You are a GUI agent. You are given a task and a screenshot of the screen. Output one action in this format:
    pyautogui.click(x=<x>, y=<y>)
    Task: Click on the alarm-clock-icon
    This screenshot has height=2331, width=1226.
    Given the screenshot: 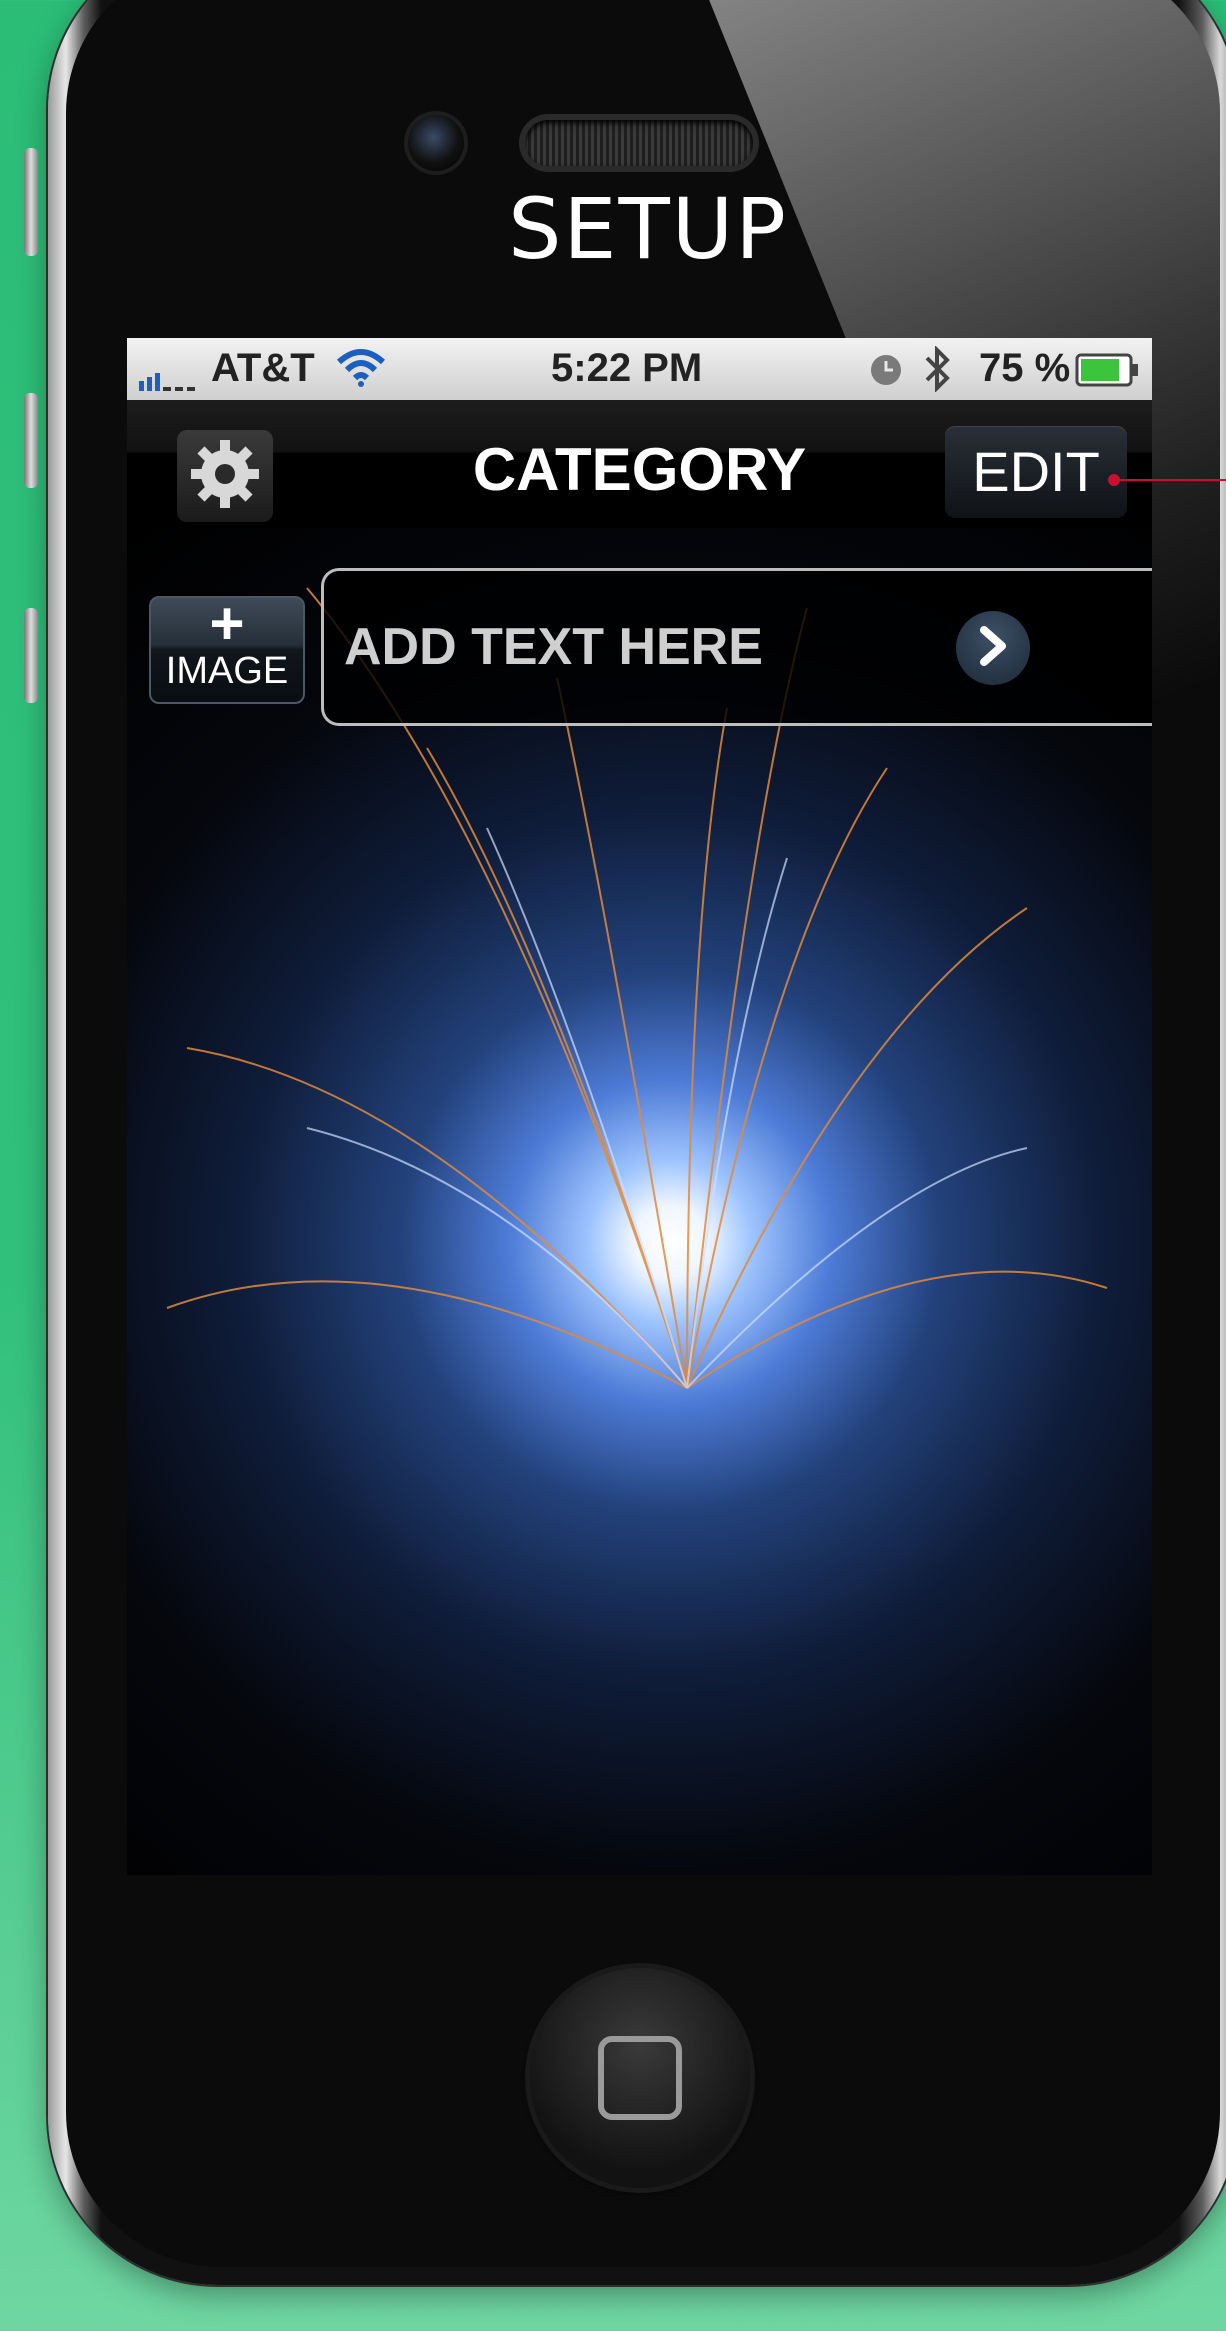 What is the action you would take?
    pyautogui.click(x=886, y=374)
    